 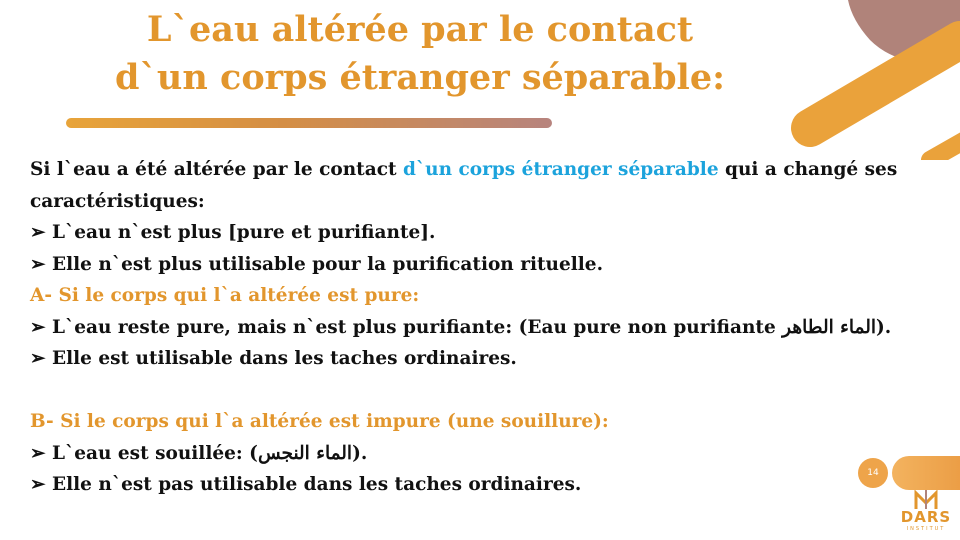 What do you see at coordinates (309, 123) in the screenshot?
I see `title-underline` at bounding box center [309, 123].